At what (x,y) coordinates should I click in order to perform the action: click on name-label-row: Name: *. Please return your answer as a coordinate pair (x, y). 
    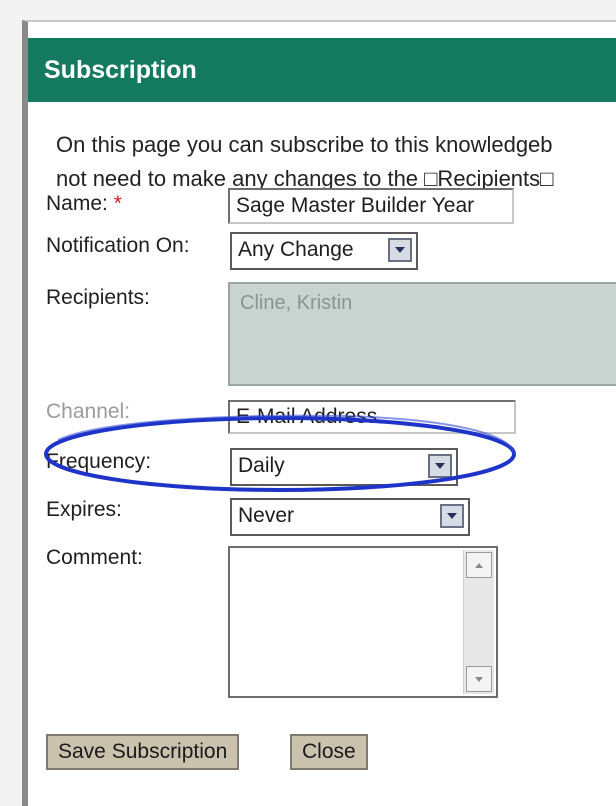
    Looking at the image, I should click on (84, 204).